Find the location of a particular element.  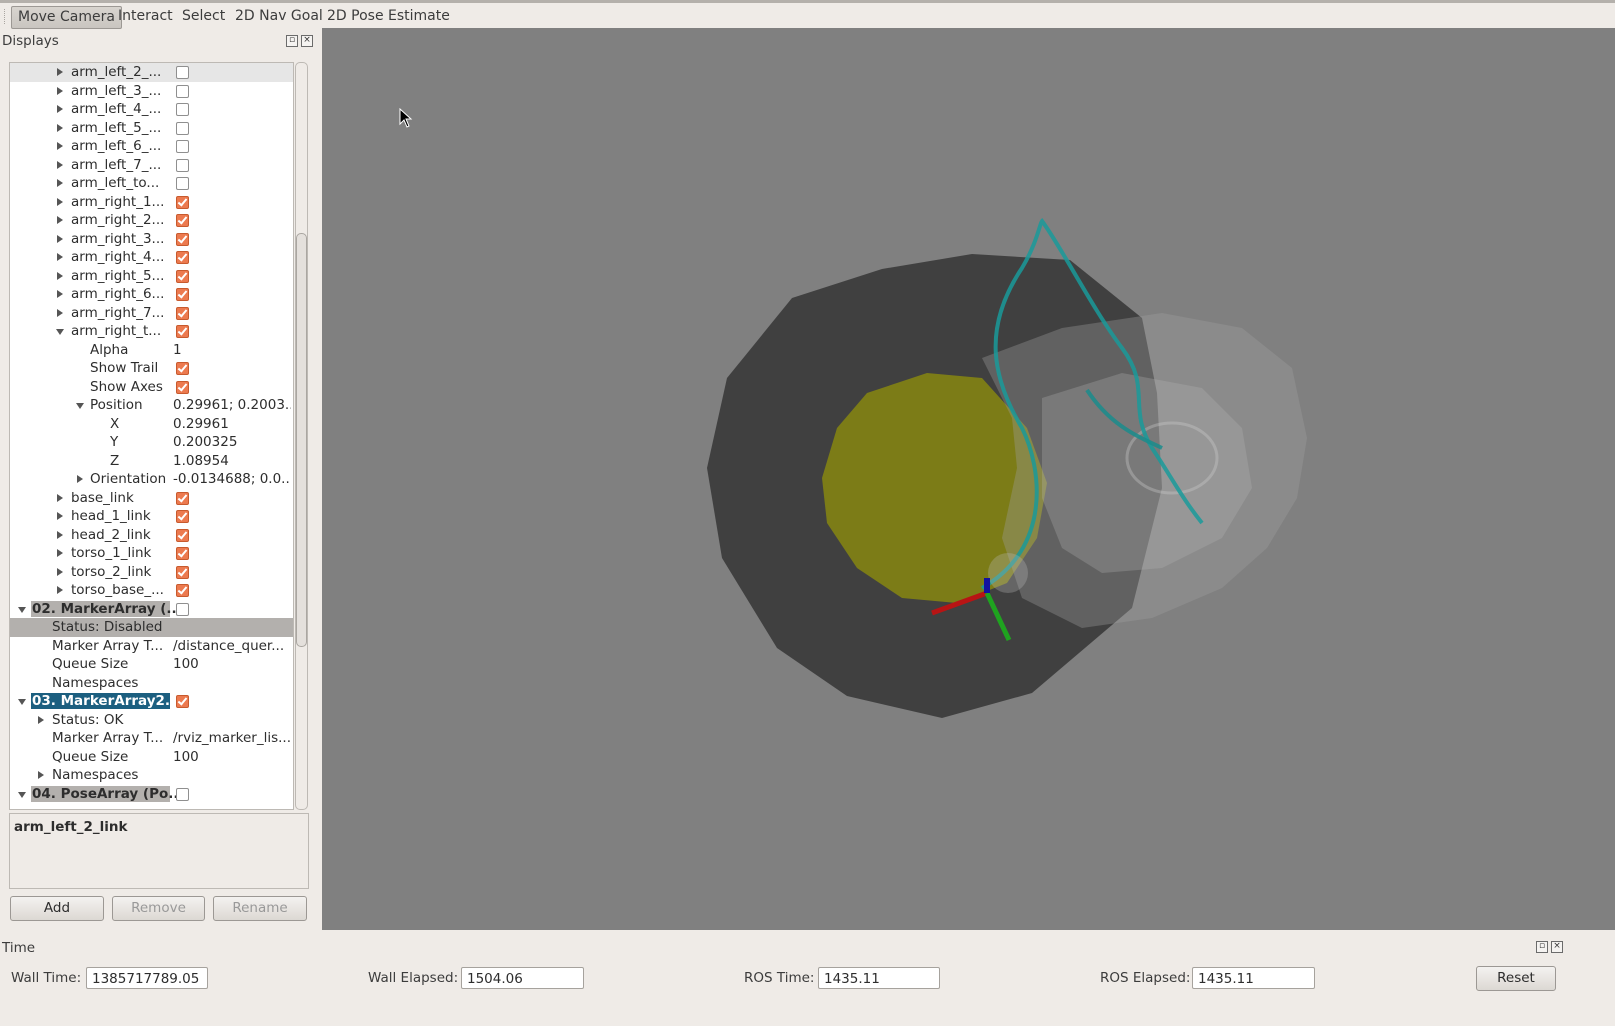

displays-scrollbar is located at coordinates (301, 436).